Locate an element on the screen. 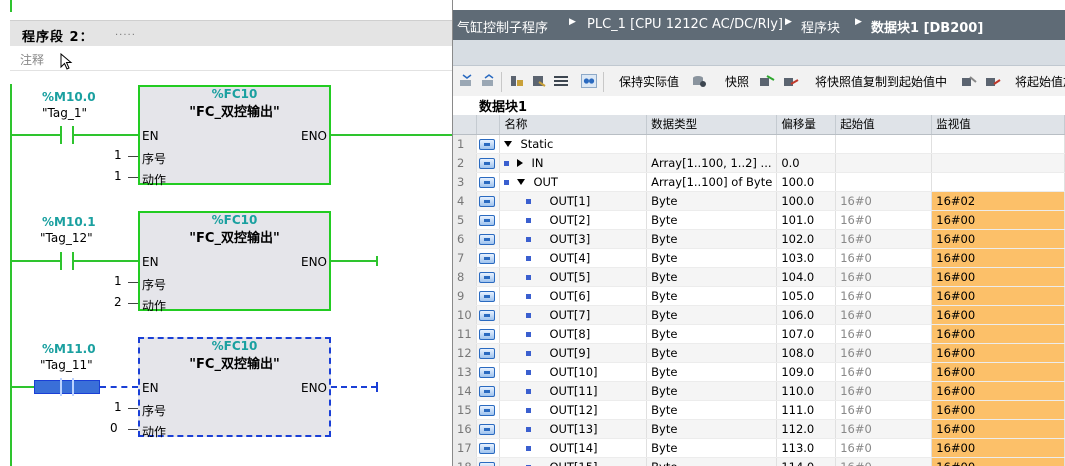 This screenshot has width=1065, height=466. row-number: 2 is located at coordinates (465, 163).